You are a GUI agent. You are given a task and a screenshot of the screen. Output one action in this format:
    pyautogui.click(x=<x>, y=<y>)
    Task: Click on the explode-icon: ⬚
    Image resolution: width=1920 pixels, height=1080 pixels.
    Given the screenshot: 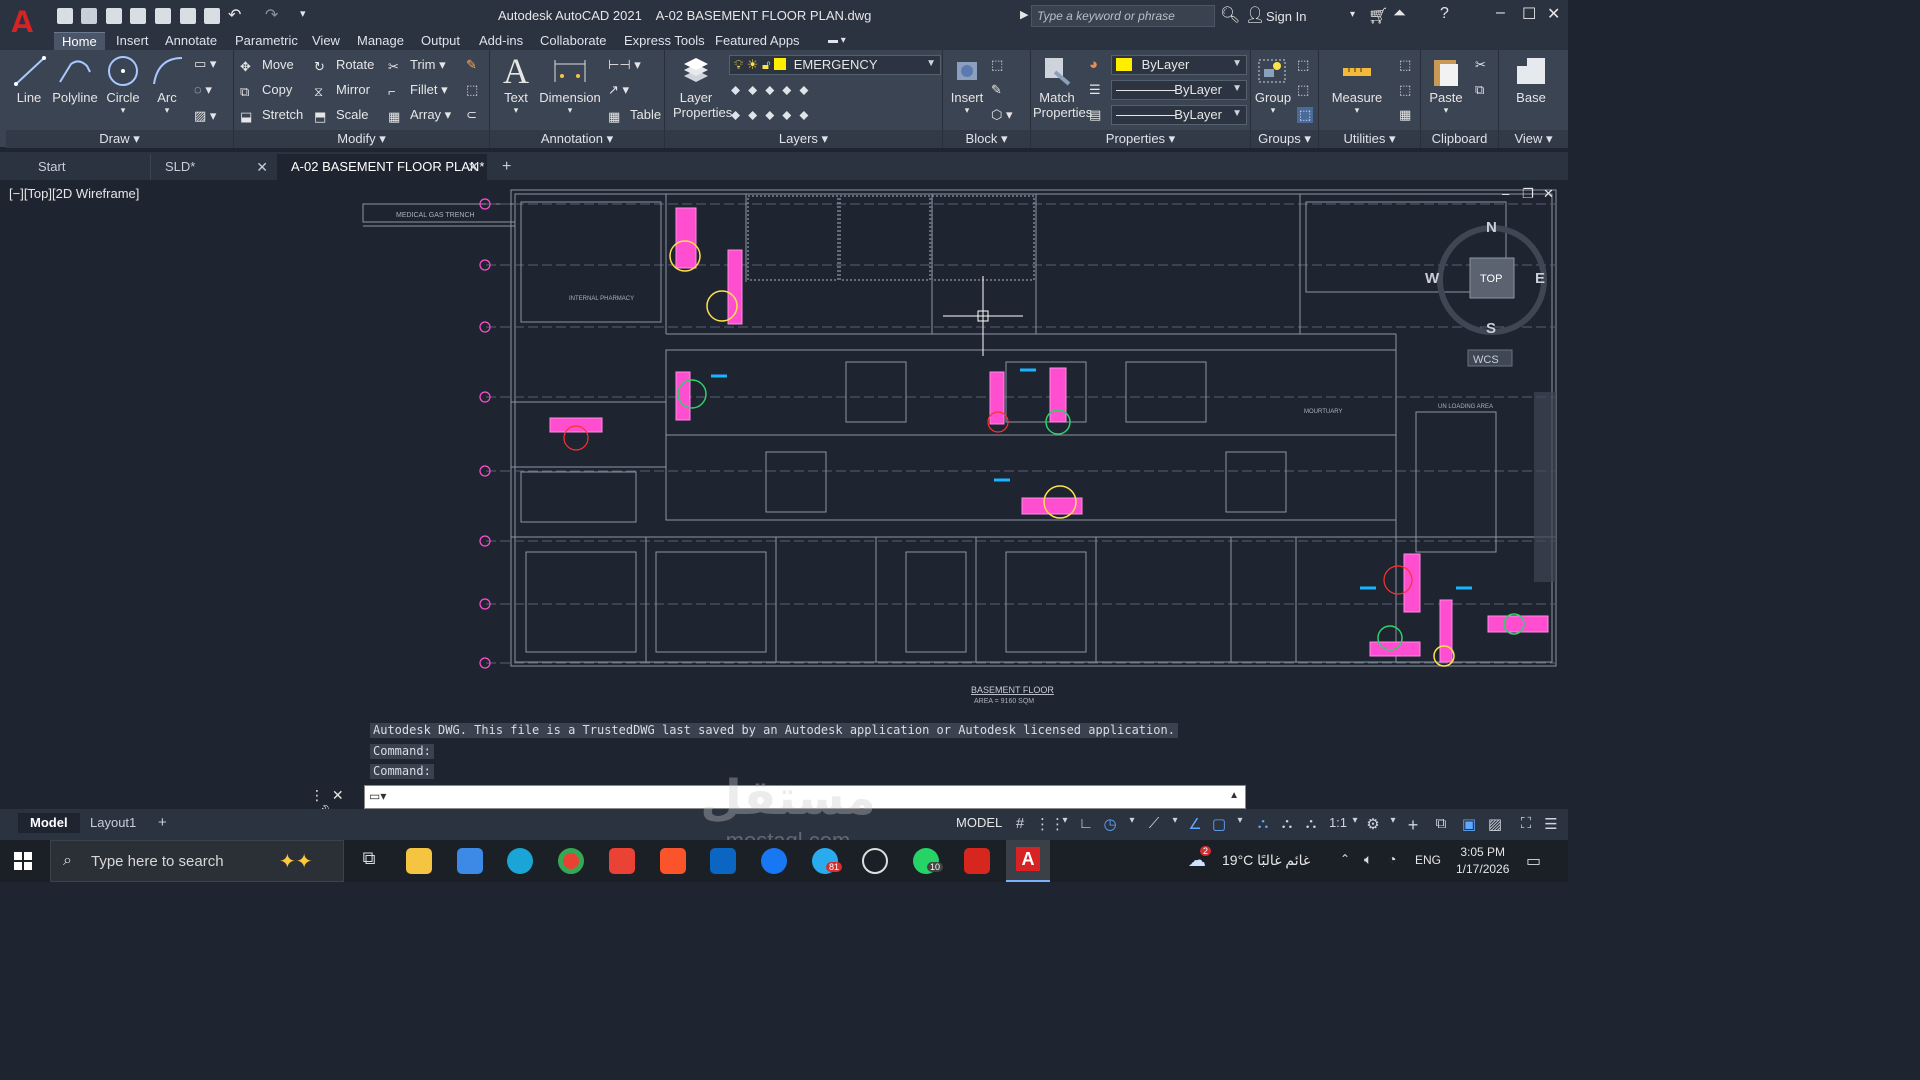 What is the action you would take?
    pyautogui.click(x=472, y=90)
    